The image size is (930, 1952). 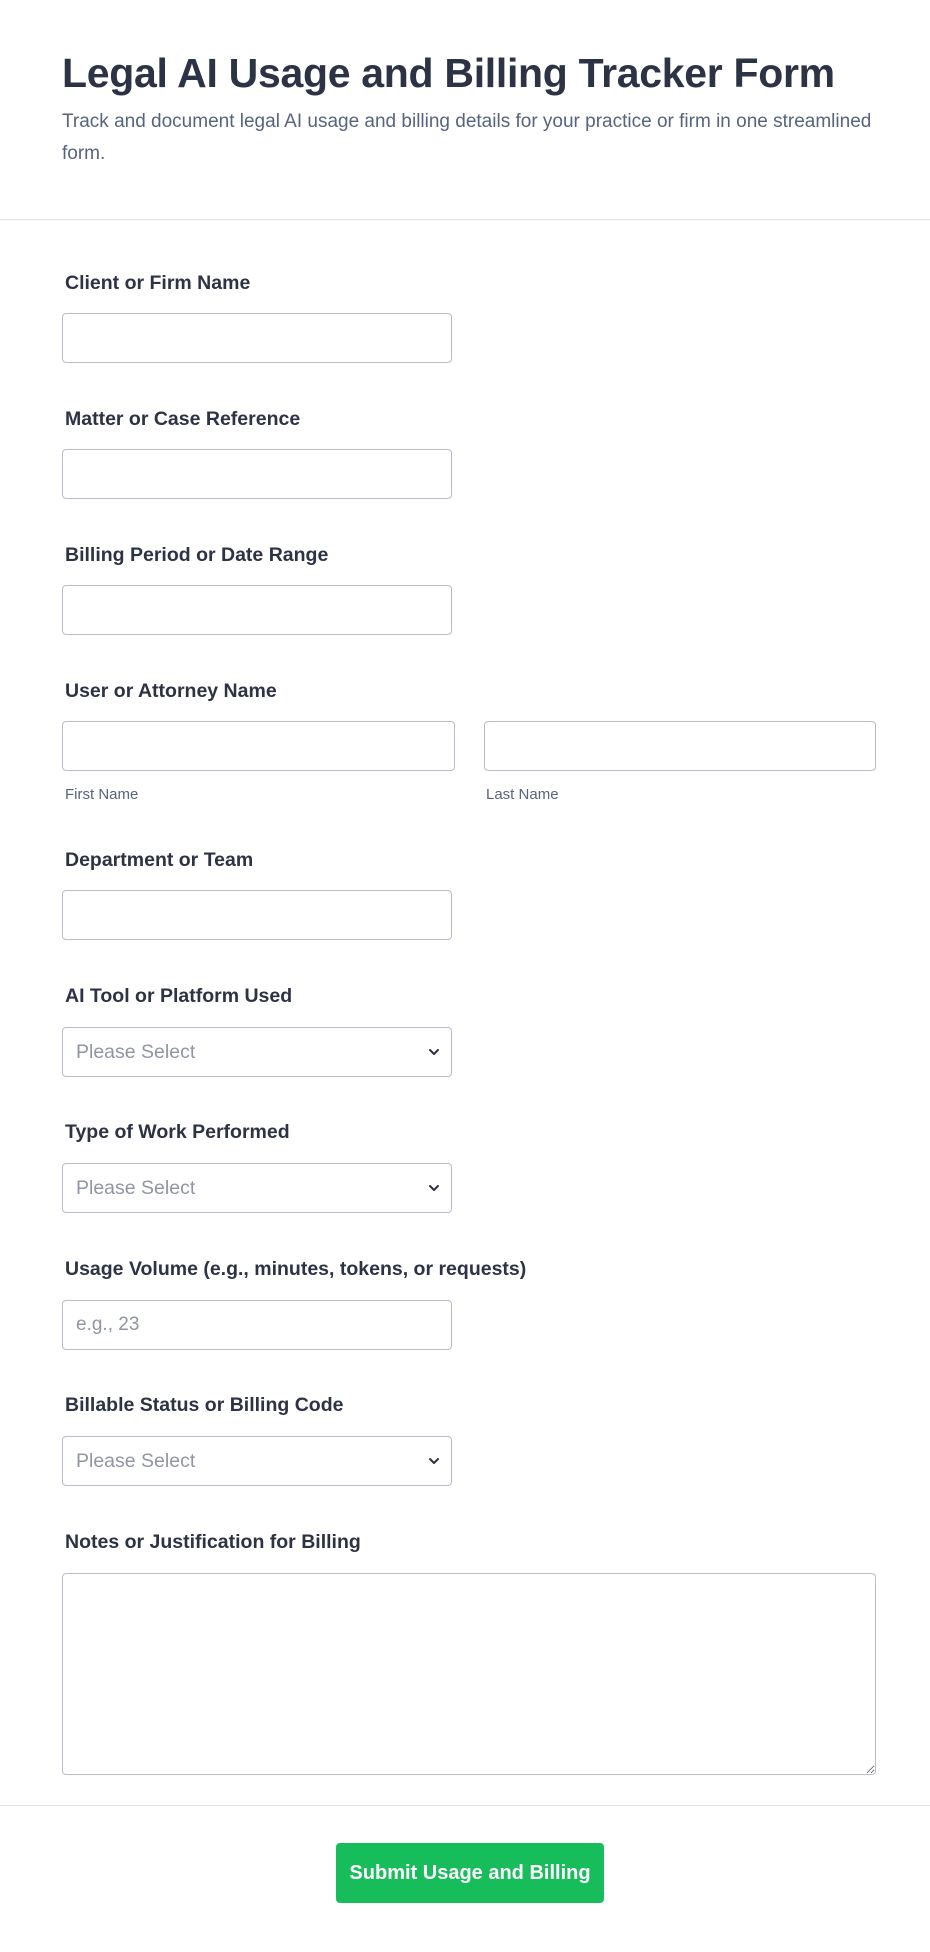 I want to click on matter-reference-input, so click(x=257, y=474).